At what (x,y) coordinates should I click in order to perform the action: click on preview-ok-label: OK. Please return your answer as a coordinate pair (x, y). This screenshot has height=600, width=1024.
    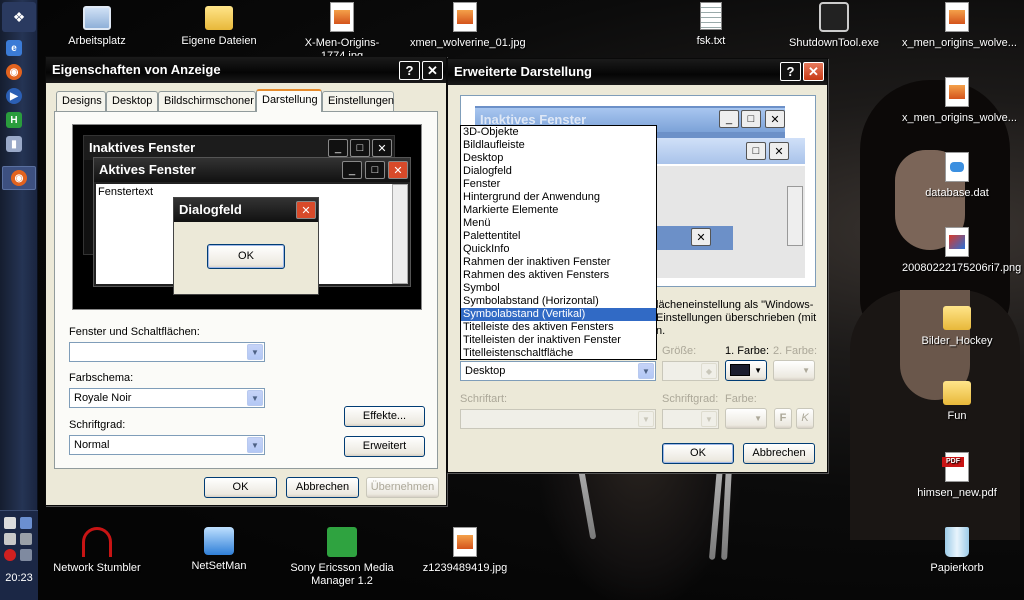
    Looking at the image, I should click on (246, 256).